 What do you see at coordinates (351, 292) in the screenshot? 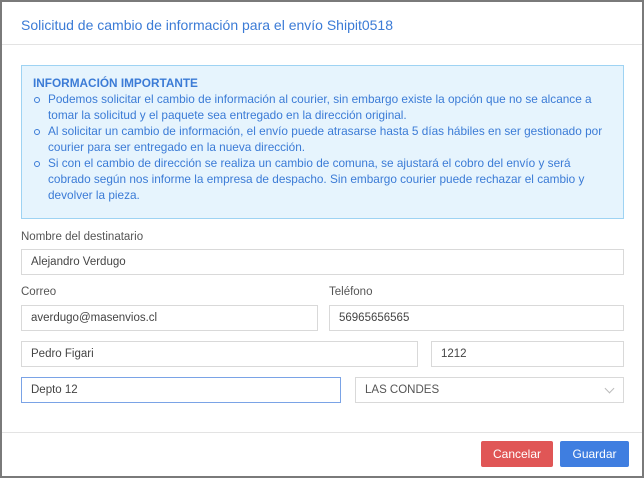
I see `phone-label: Teléfono` at bounding box center [351, 292].